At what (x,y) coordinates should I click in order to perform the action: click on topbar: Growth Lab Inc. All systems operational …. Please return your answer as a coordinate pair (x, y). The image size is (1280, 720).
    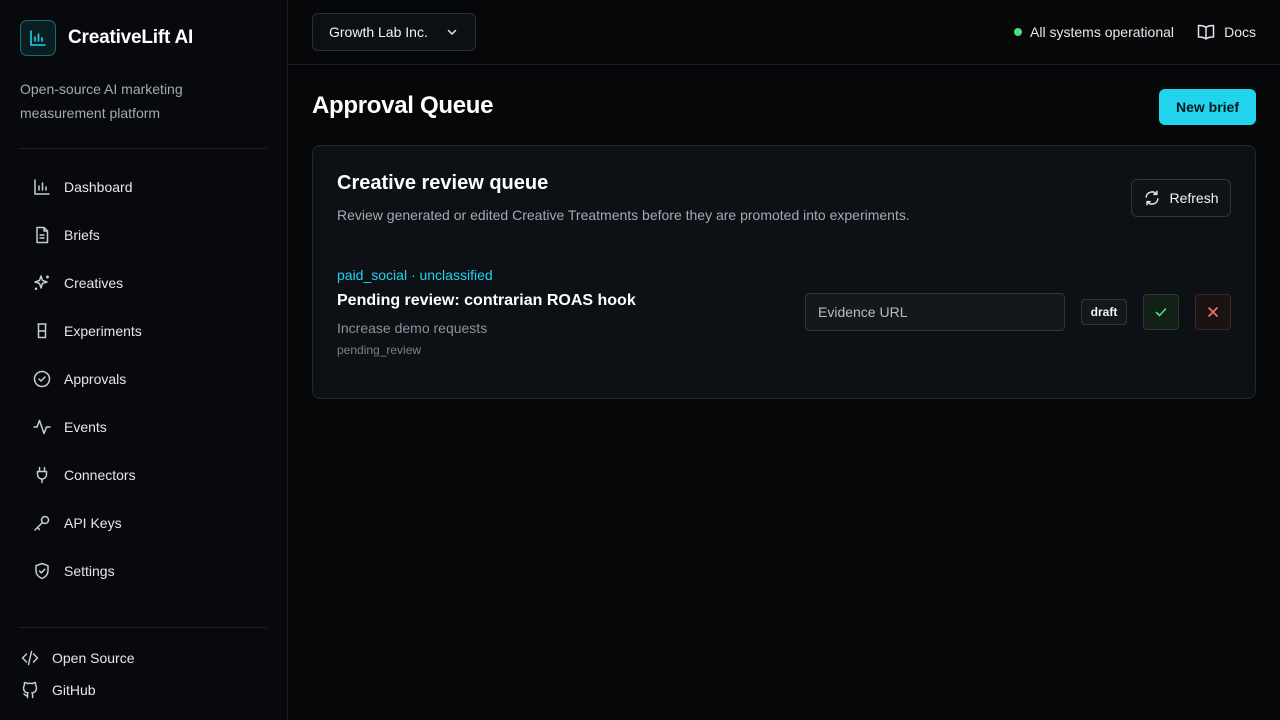
    Looking at the image, I should click on (784, 32).